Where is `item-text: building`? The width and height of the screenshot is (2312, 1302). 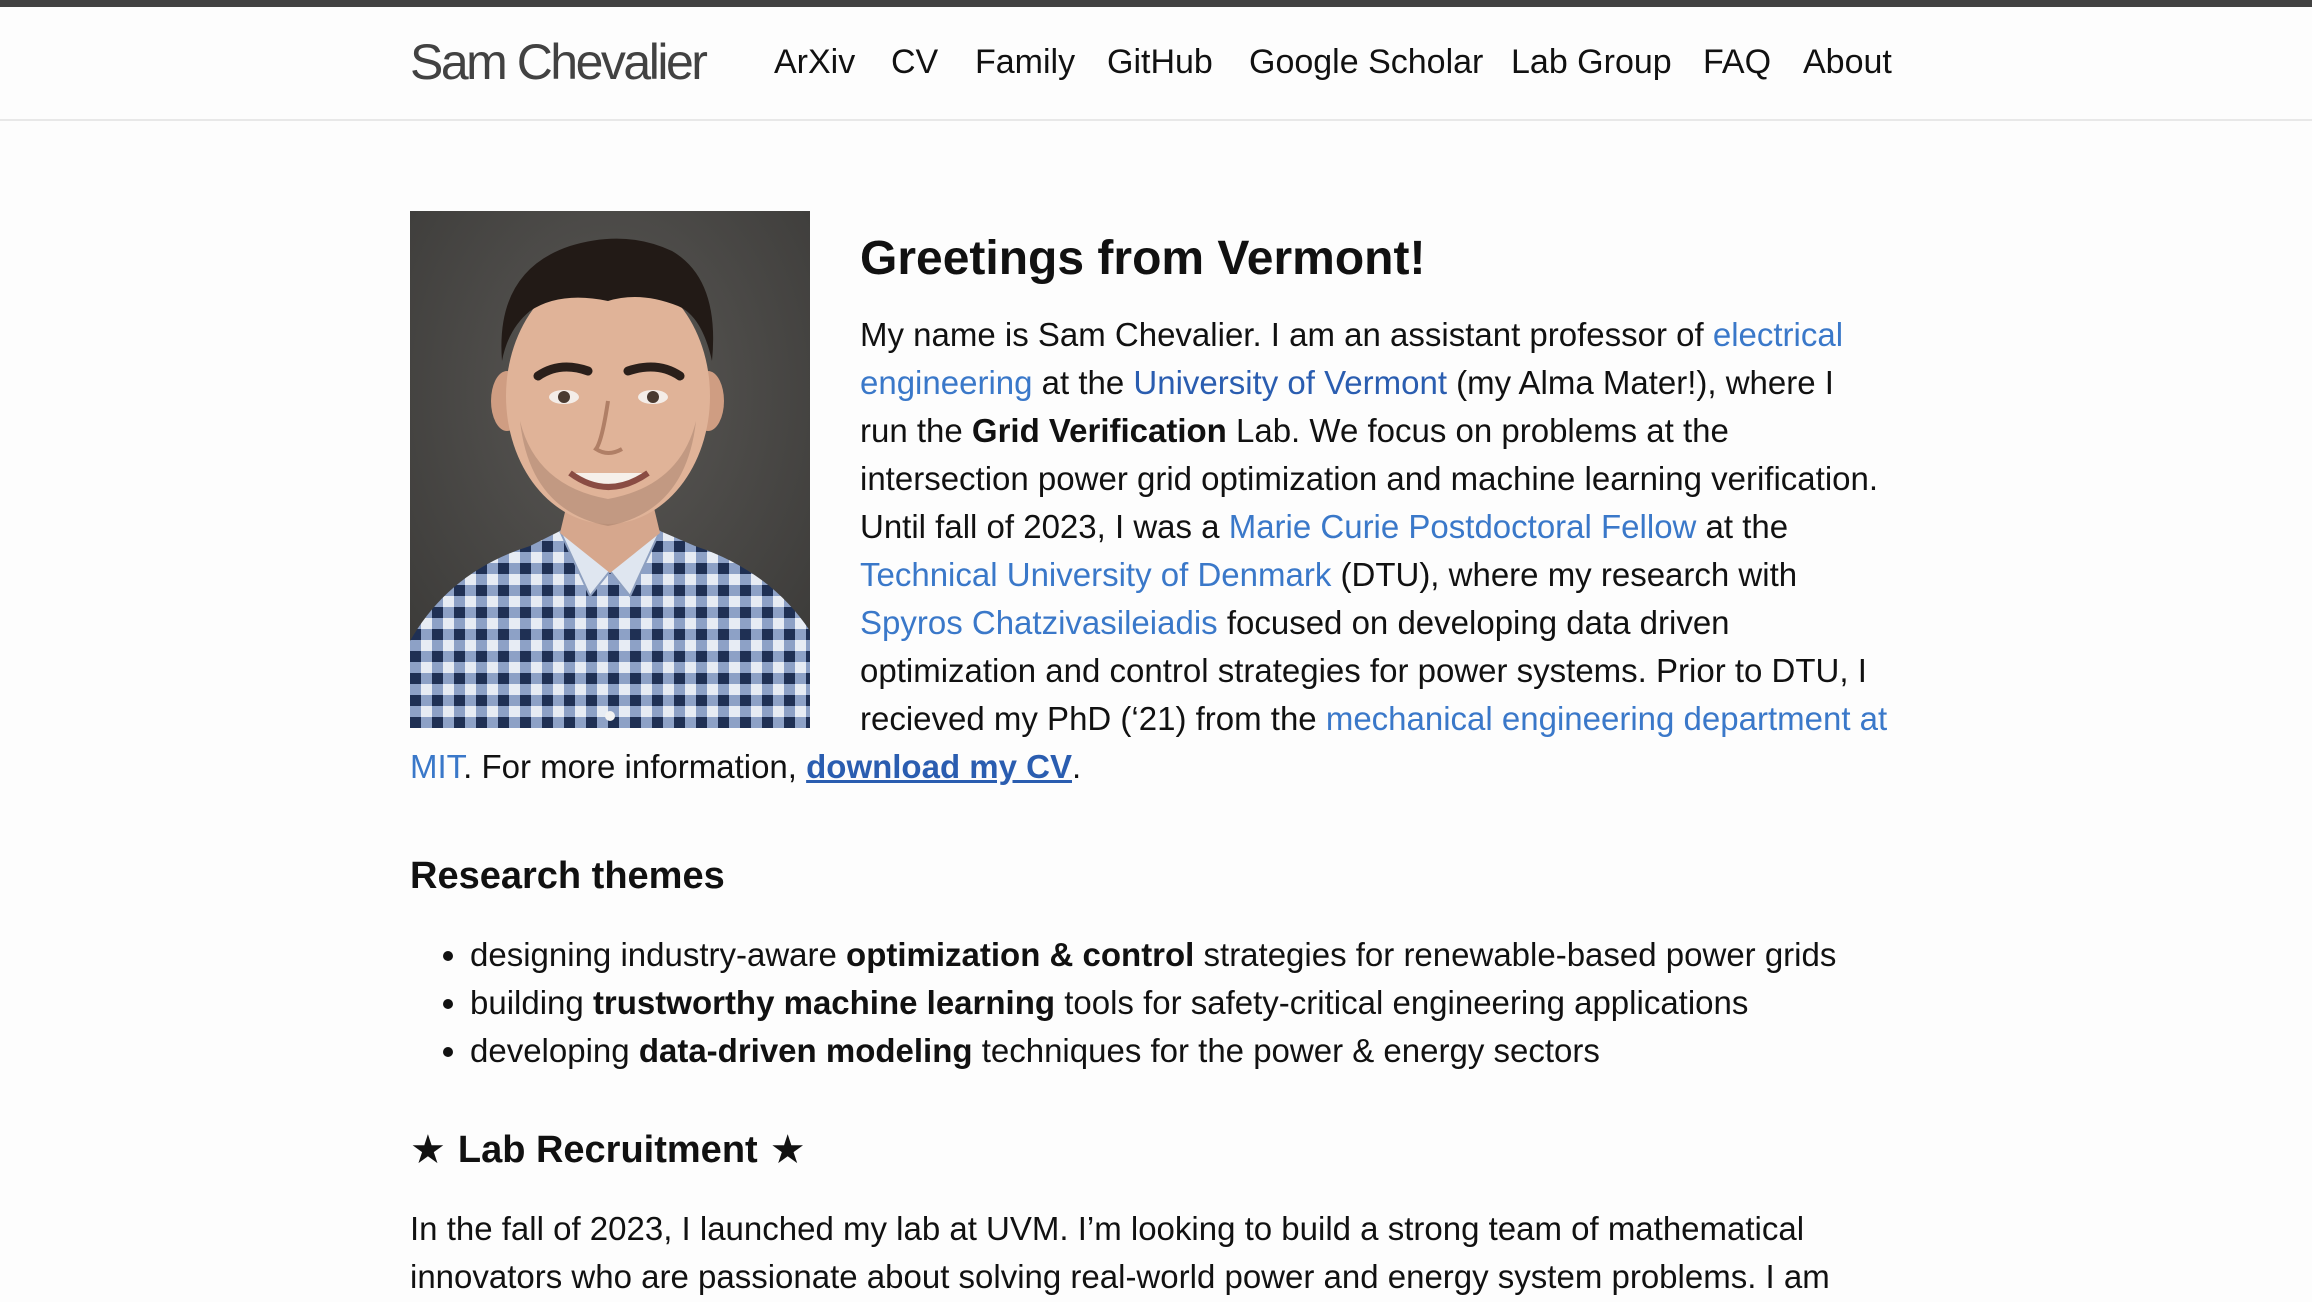 item-text: building is located at coordinates (531, 1002).